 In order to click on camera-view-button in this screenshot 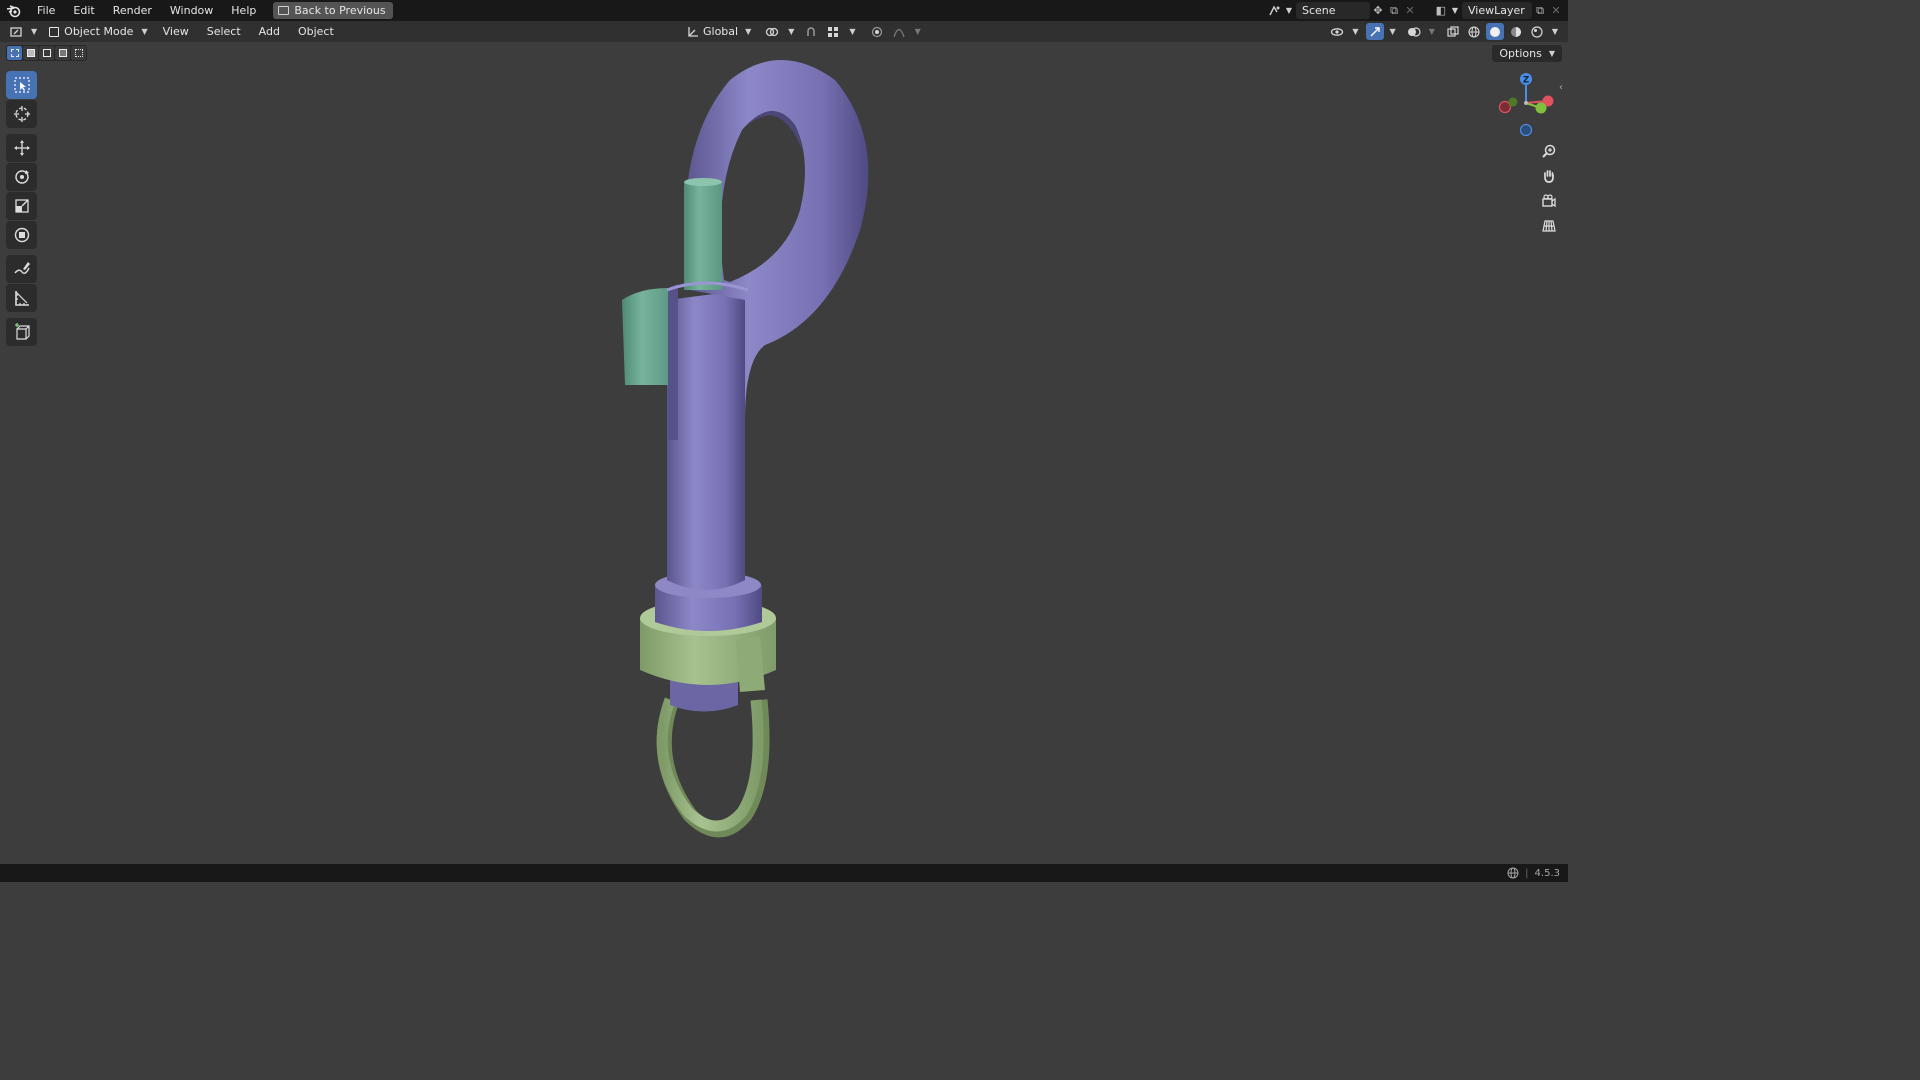, I will do `click(1549, 201)`.